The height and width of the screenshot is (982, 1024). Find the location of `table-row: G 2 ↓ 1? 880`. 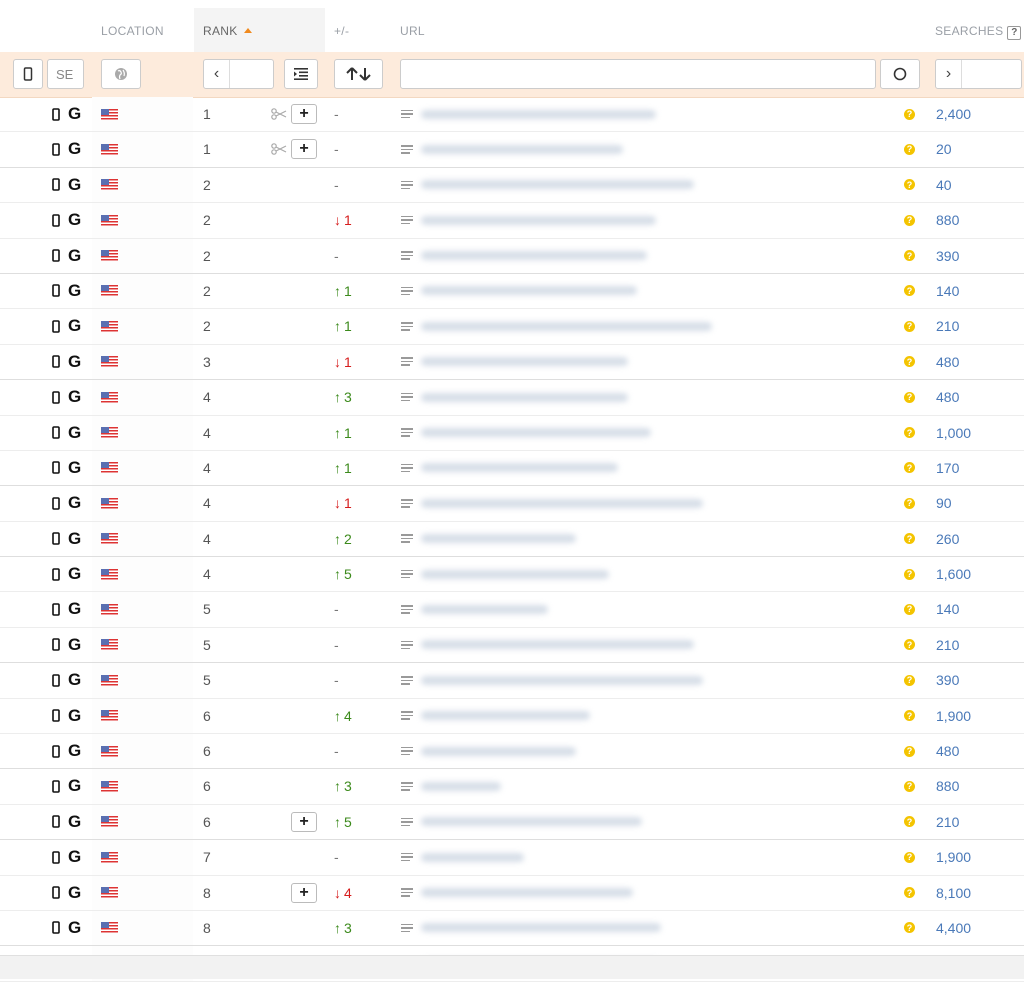

table-row: G 2 ↓ 1? 880 is located at coordinates (512, 221).